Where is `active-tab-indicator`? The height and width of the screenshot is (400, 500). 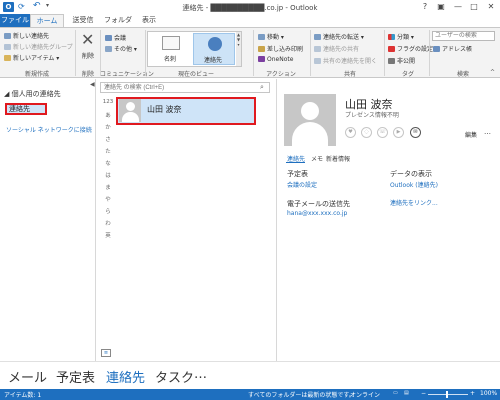 active-tab-indicator is located at coordinates (295, 162).